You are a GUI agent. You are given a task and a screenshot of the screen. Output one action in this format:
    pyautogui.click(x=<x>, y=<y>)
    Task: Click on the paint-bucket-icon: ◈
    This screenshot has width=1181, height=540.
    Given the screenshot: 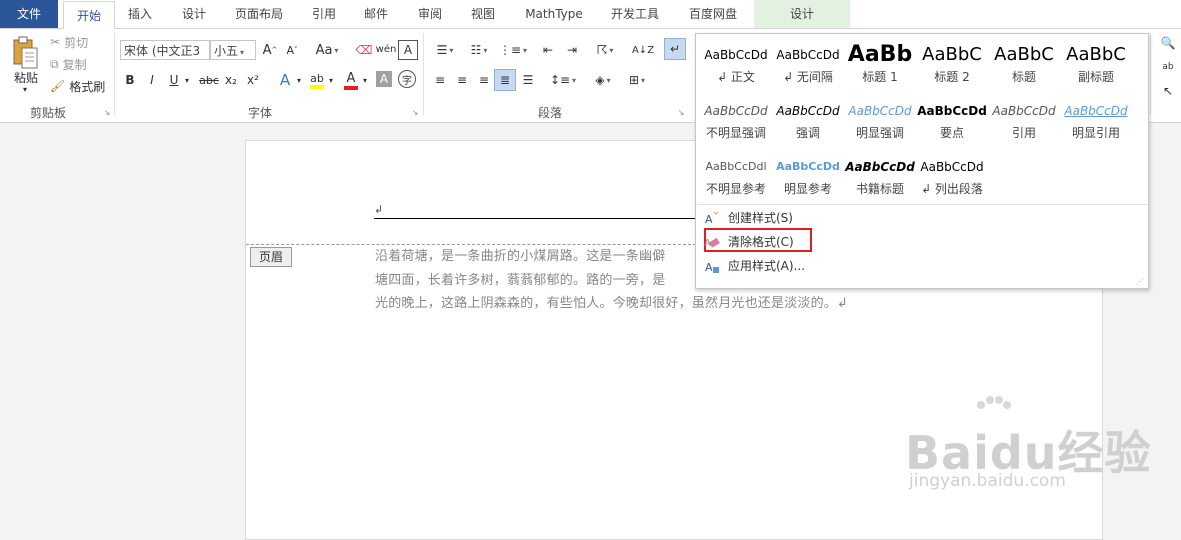 What is the action you would take?
    pyautogui.click(x=600, y=80)
    